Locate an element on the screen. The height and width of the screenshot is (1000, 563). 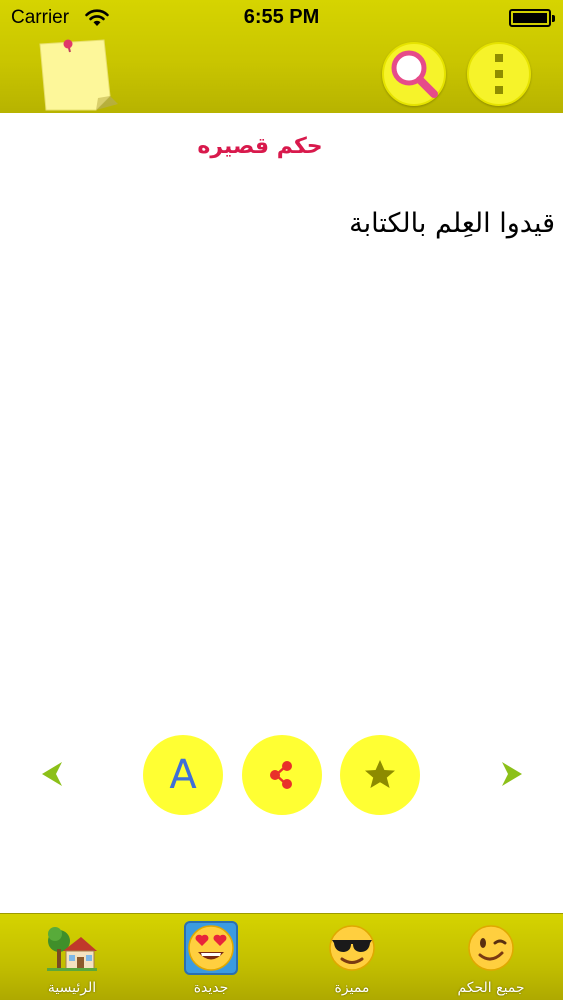
tab-label-home: الرئيسية is located at coordinates (72, 988).